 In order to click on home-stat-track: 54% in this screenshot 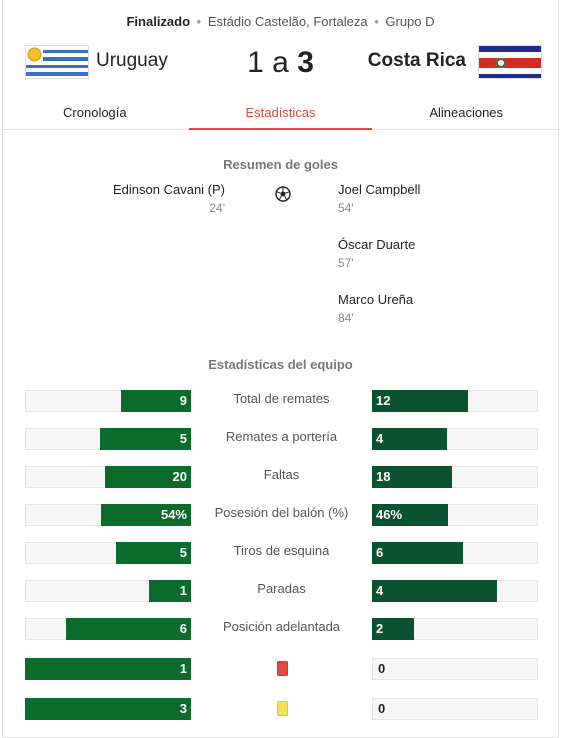, I will do `click(108, 515)`.